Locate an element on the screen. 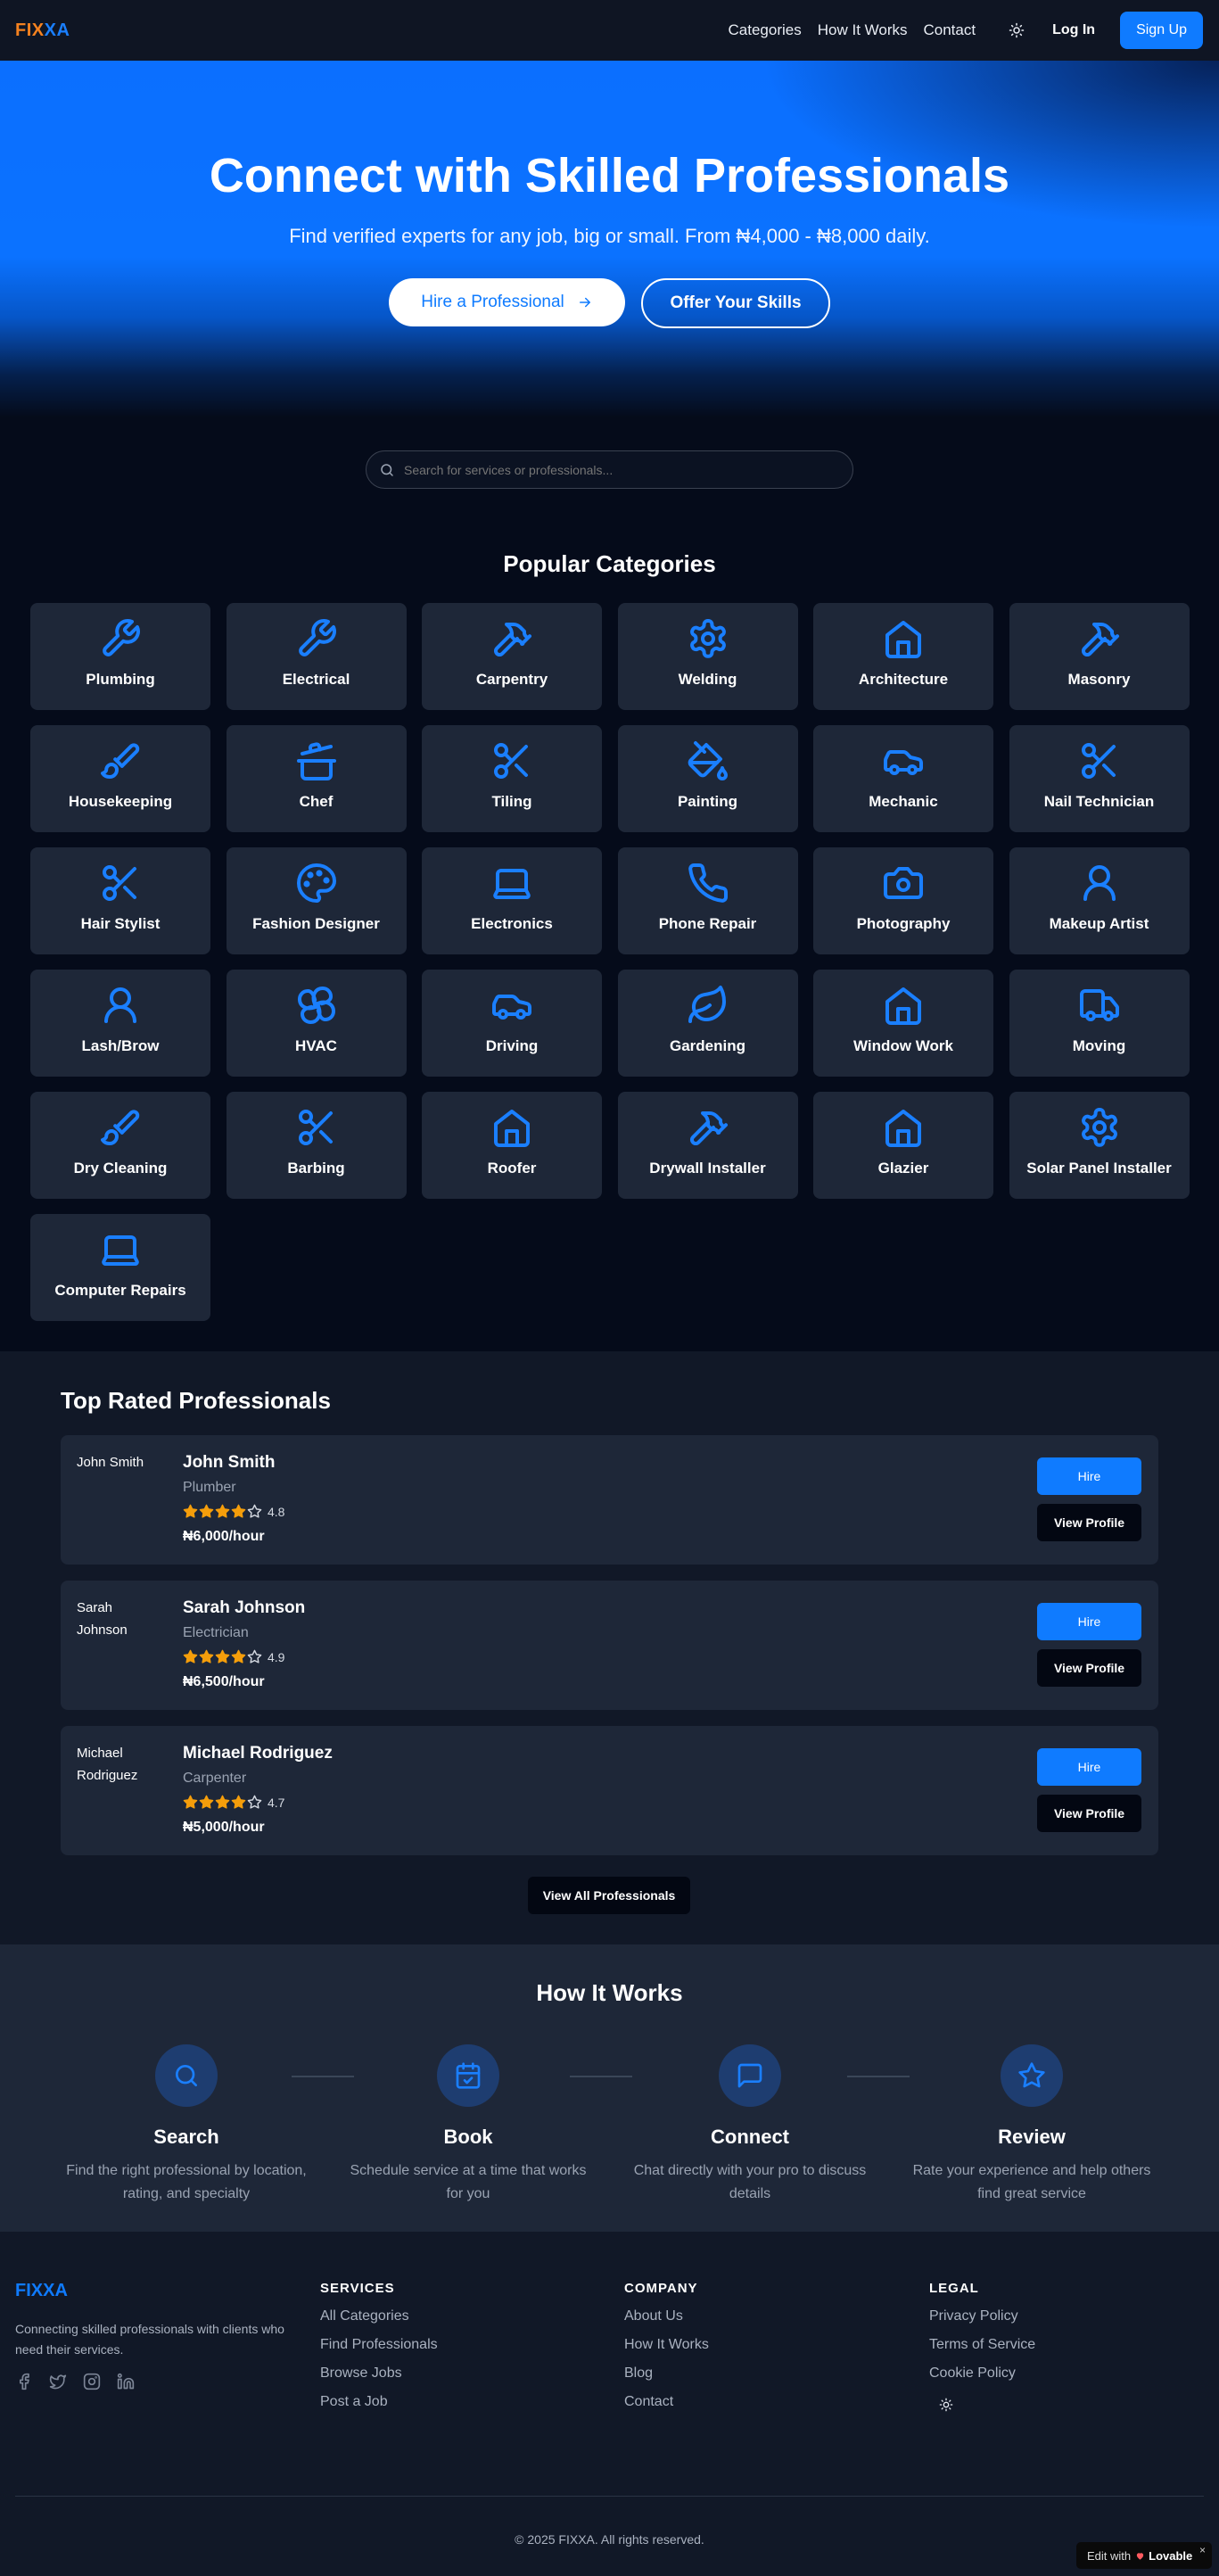 The height and width of the screenshot is (2576, 1219). nav-link-contact: Contact is located at coordinates (950, 30).